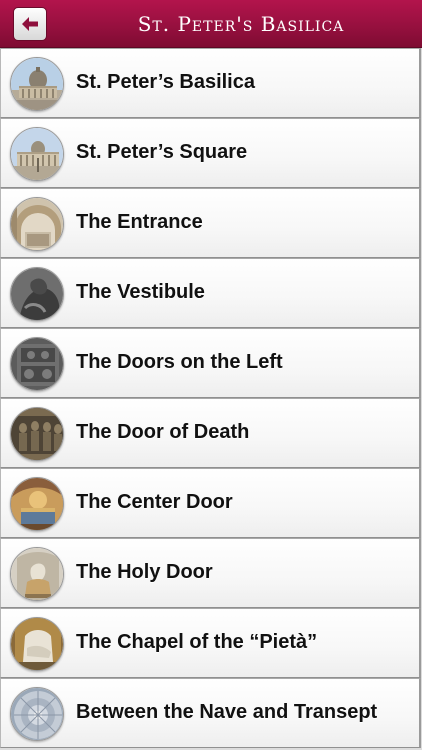  Describe the element at coordinates (139, 222) in the screenshot. I see `list-item-label: The Entrance` at that location.